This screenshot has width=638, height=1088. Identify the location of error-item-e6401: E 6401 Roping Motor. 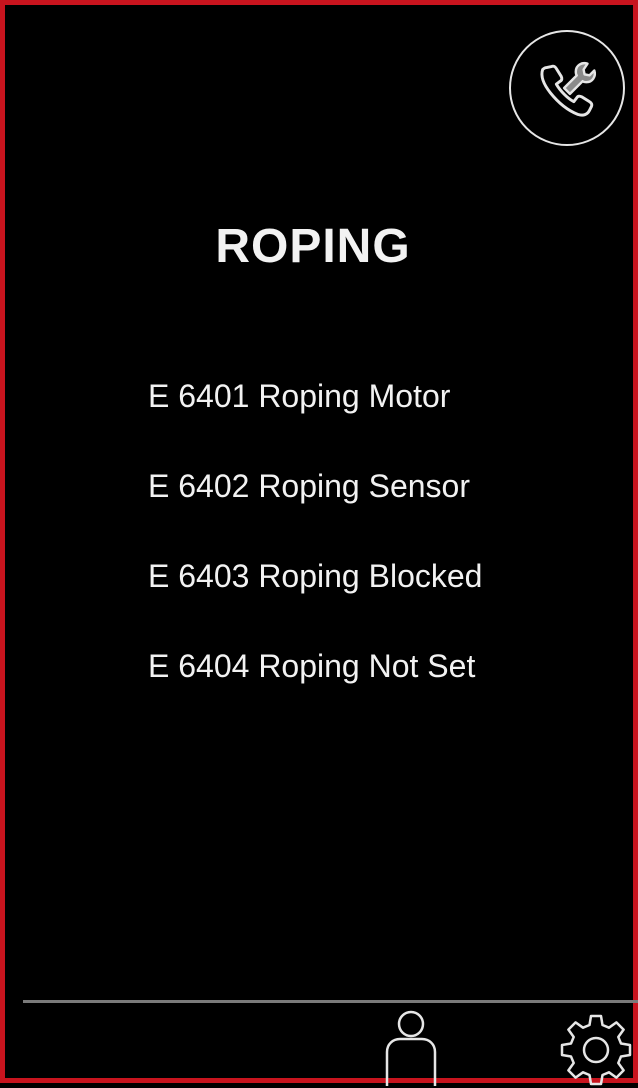
(383, 416).